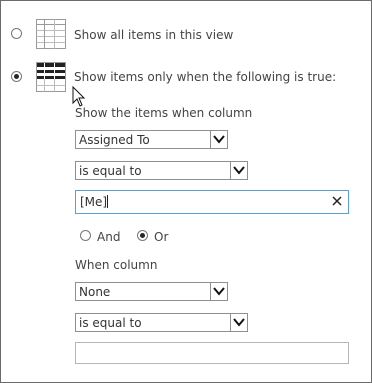  I want to click on and-radio, so click(85, 235).